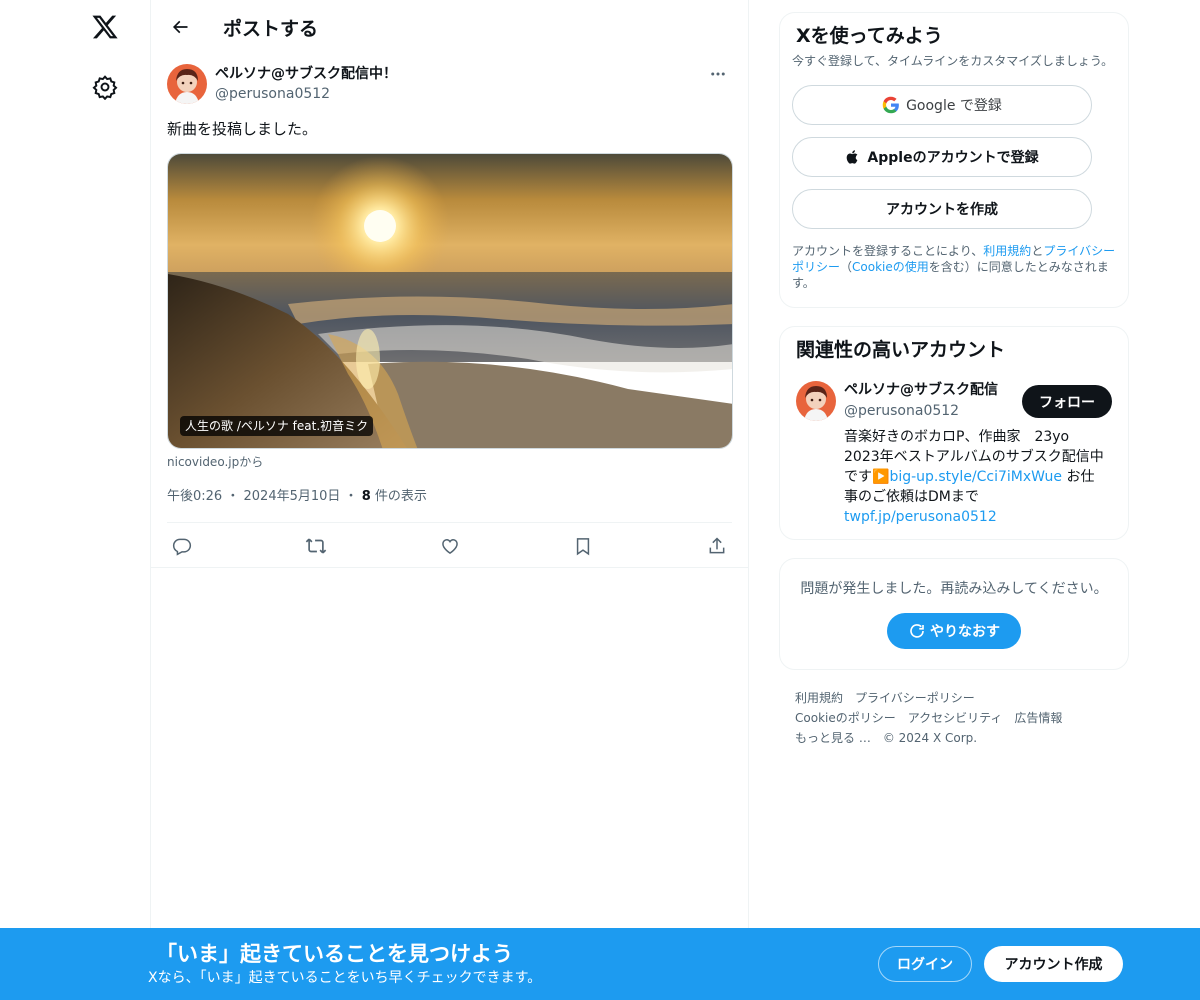 The width and height of the screenshot is (1200, 1000). What do you see at coordinates (105, 27) in the screenshot?
I see `x-logo-icon` at bounding box center [105, 27].